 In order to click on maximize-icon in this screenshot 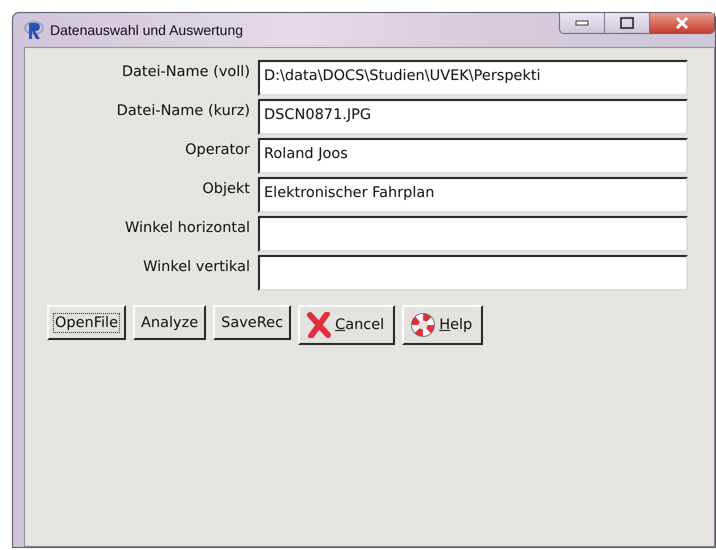, I will do `click(627, 23)`.